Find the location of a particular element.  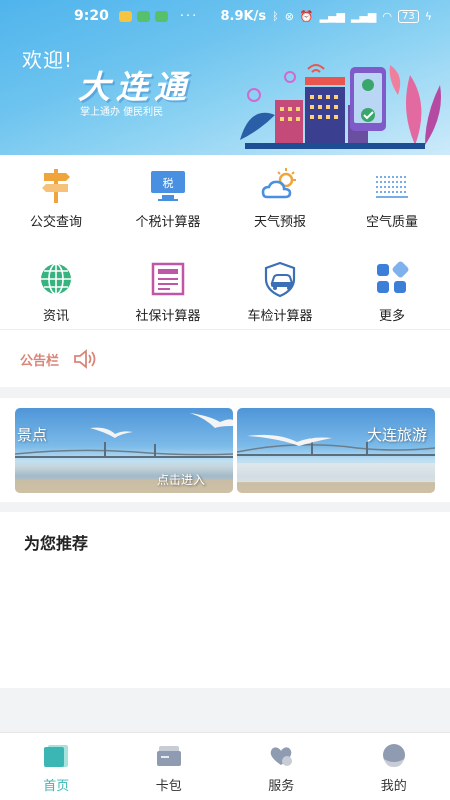

bottom-tab-bar: 首页 卡包 服务 我的 is located at coordinates (225, 766).